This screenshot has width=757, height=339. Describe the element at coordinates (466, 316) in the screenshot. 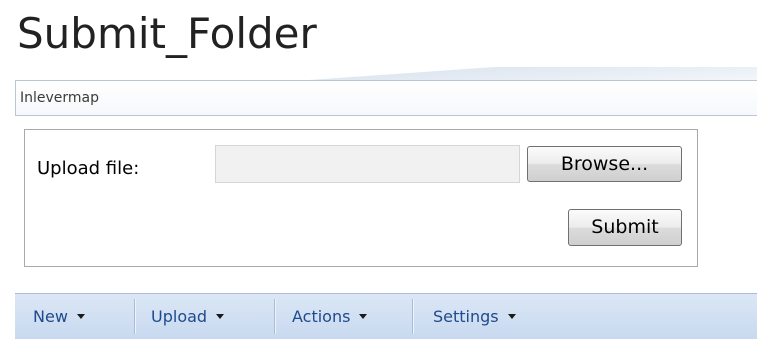

I see `toolbar-settings-label: Settings` at that location.